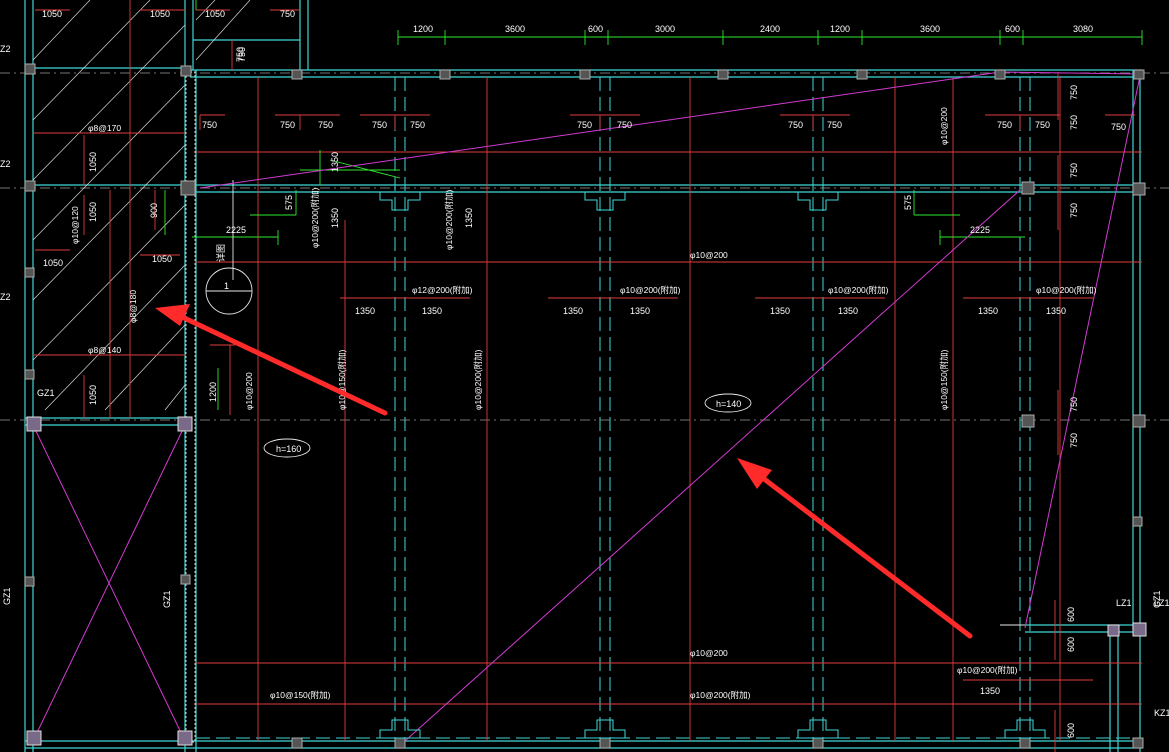  I want to click on slab-hatching, so click(141, 205).